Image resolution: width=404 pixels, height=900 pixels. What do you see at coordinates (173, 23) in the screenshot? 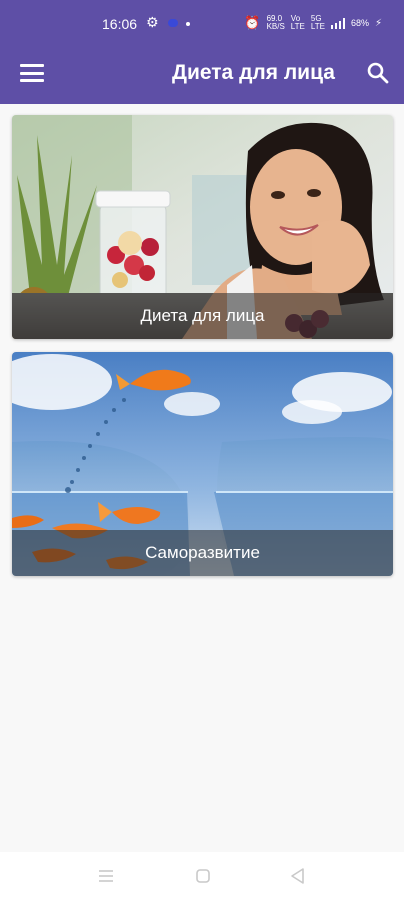
I see `notification-icon` at bounding box center [173, 23].